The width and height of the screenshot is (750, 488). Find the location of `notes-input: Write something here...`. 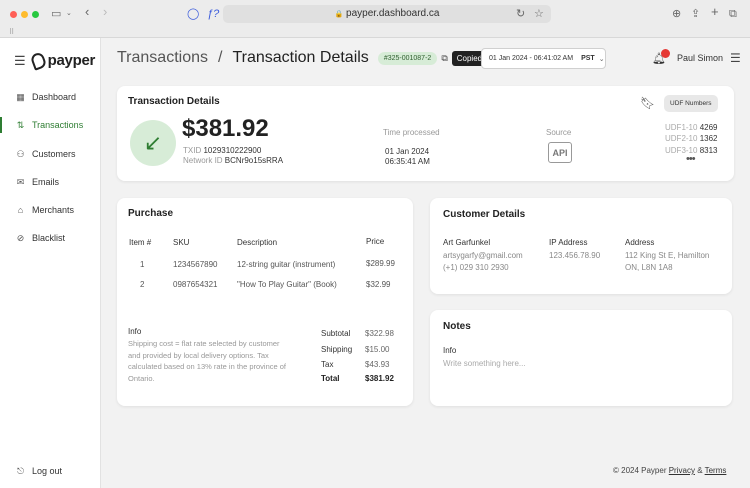

notes-input: Write something here... is located at coordinates (484, 364).